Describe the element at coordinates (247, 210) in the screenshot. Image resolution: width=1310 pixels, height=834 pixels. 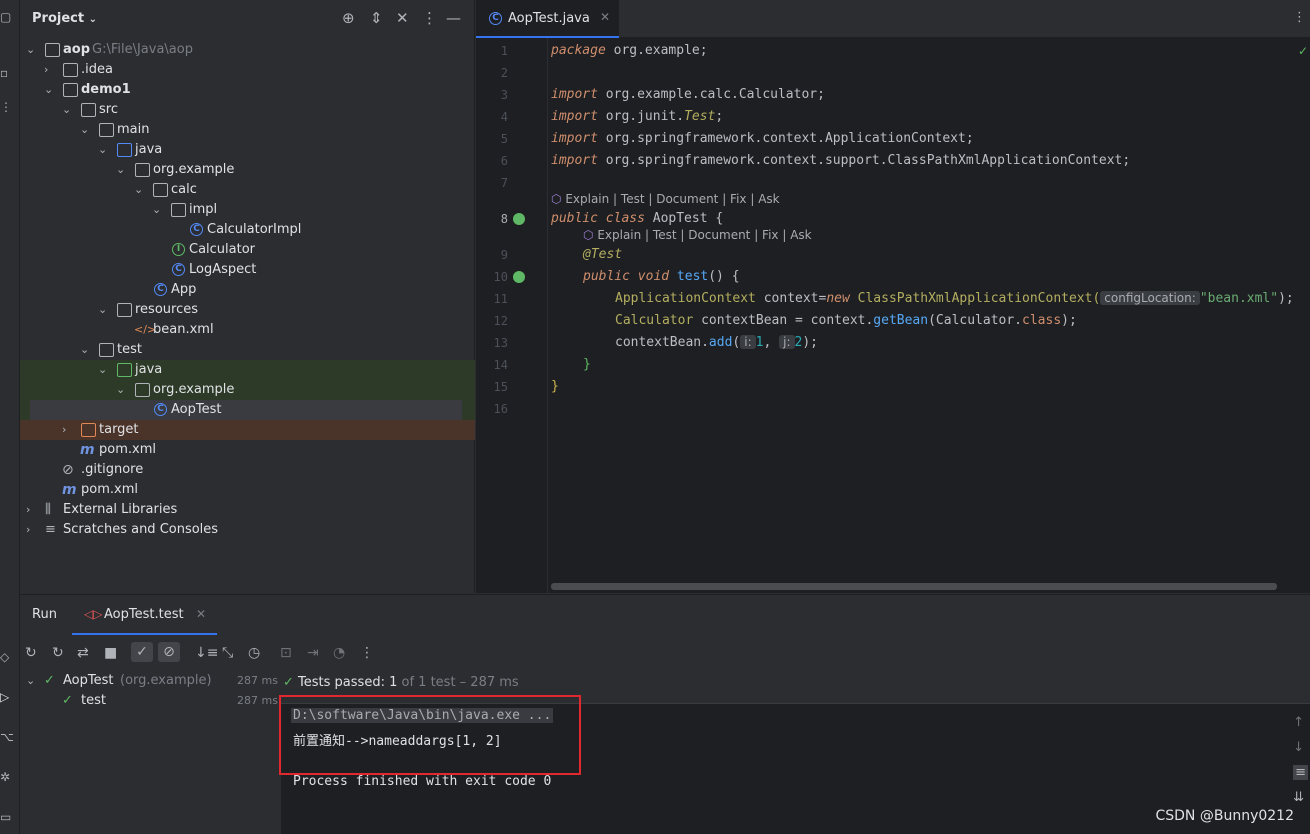
I see `tree-item-impl: ⌄ impl` at that location.